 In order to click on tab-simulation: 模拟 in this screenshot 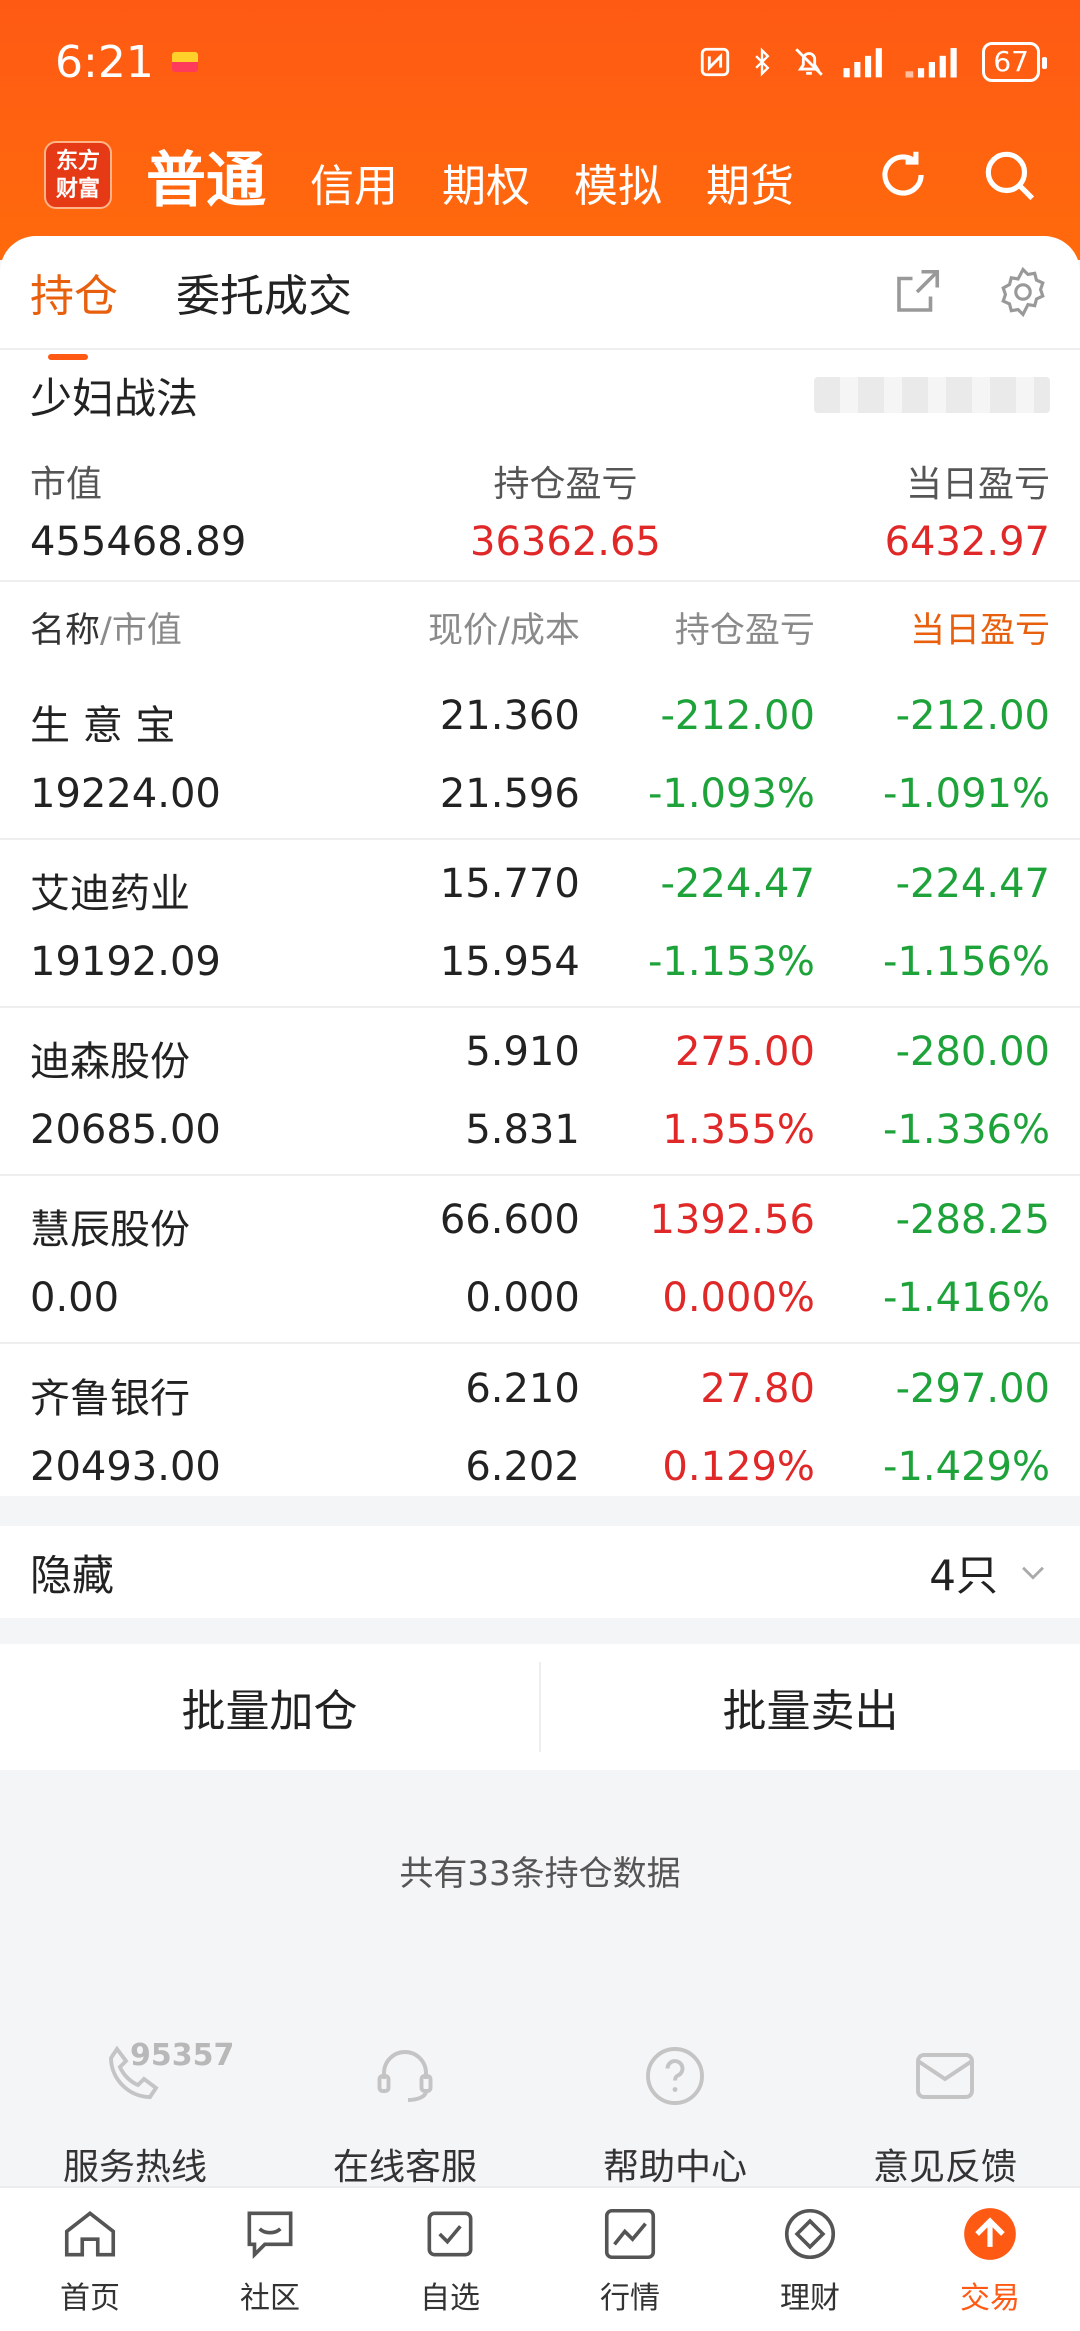, I will do `click(618, 175)`.